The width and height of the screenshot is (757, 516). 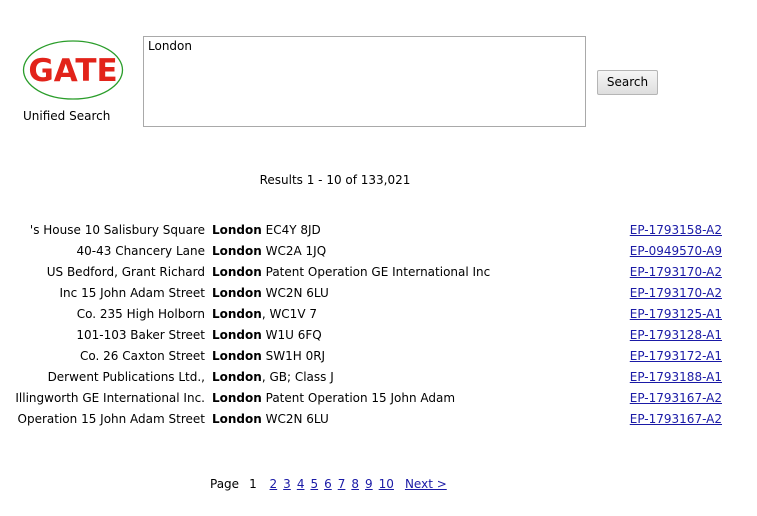 What do you see at coordinates (111, 419) in the screenshot?
I see `left-context: Operation 15 John Adam Street` at bounding box center [111, 419].